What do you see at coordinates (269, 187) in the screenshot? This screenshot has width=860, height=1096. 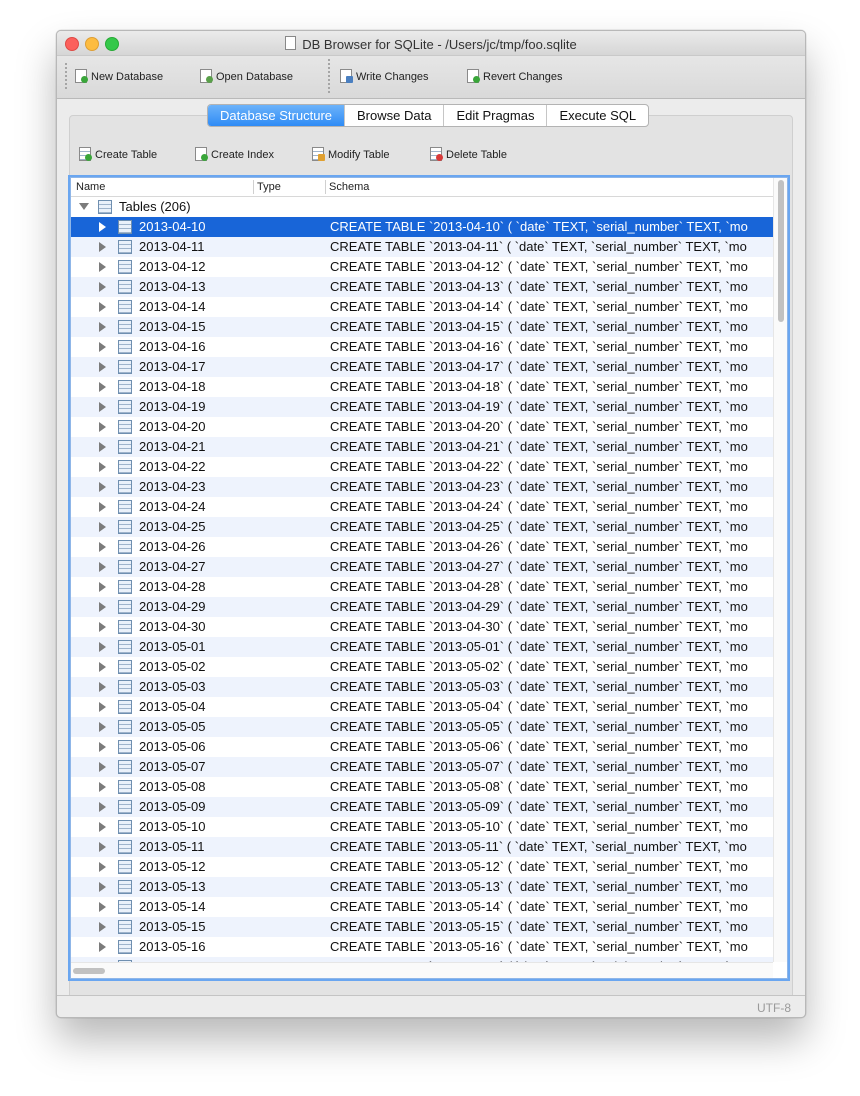 I see `column-header-type: Type` at bounding box center [269, 187].